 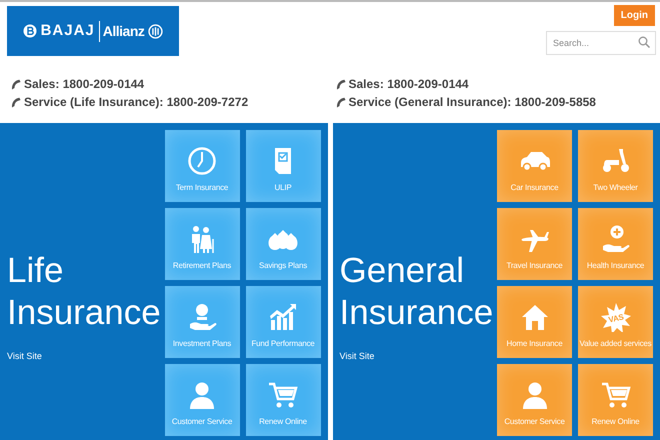 I want to click on product-tile: Two Wheeler, so click(x=615, y=166).